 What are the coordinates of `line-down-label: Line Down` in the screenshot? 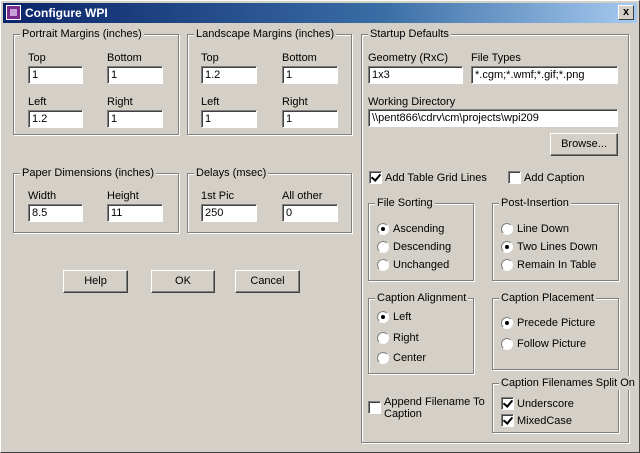 It's located at (543, 229).